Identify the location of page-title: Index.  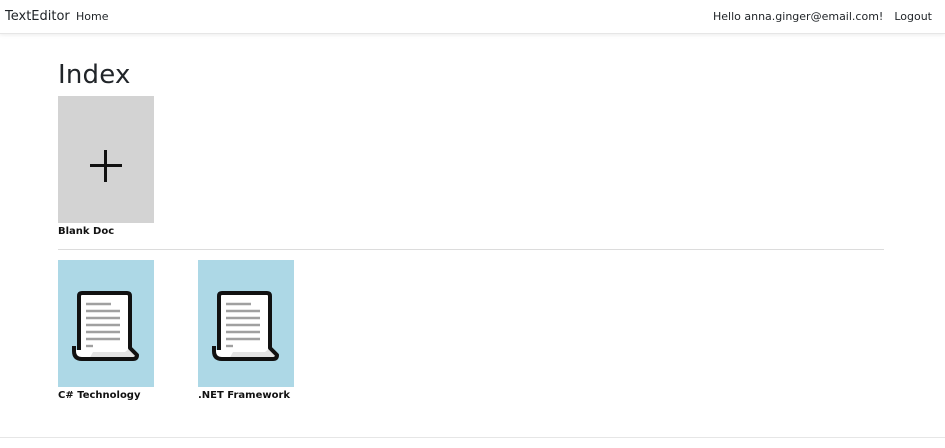
(94, 75).